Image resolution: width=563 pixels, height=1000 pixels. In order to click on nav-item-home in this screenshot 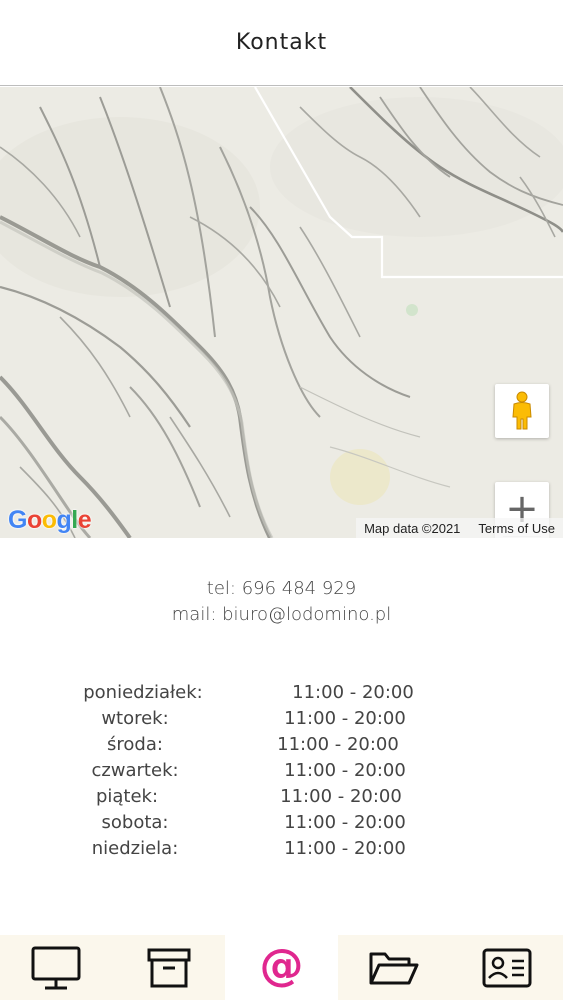, I will do `click(56, 967)`.